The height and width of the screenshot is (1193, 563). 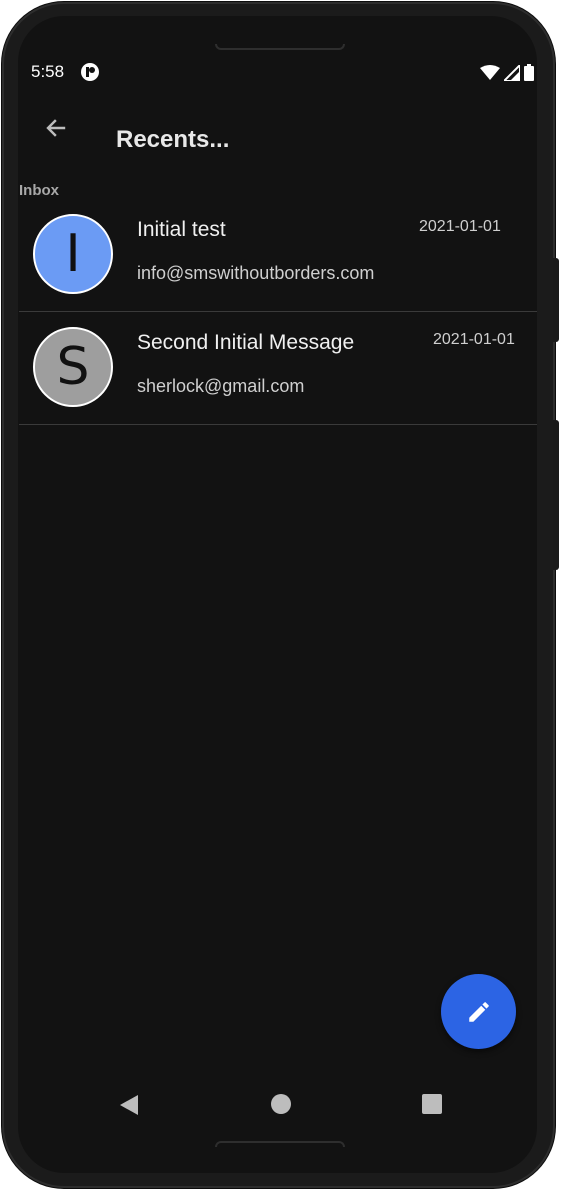 I want to click on avatar: I, so click(x=73, y=254).